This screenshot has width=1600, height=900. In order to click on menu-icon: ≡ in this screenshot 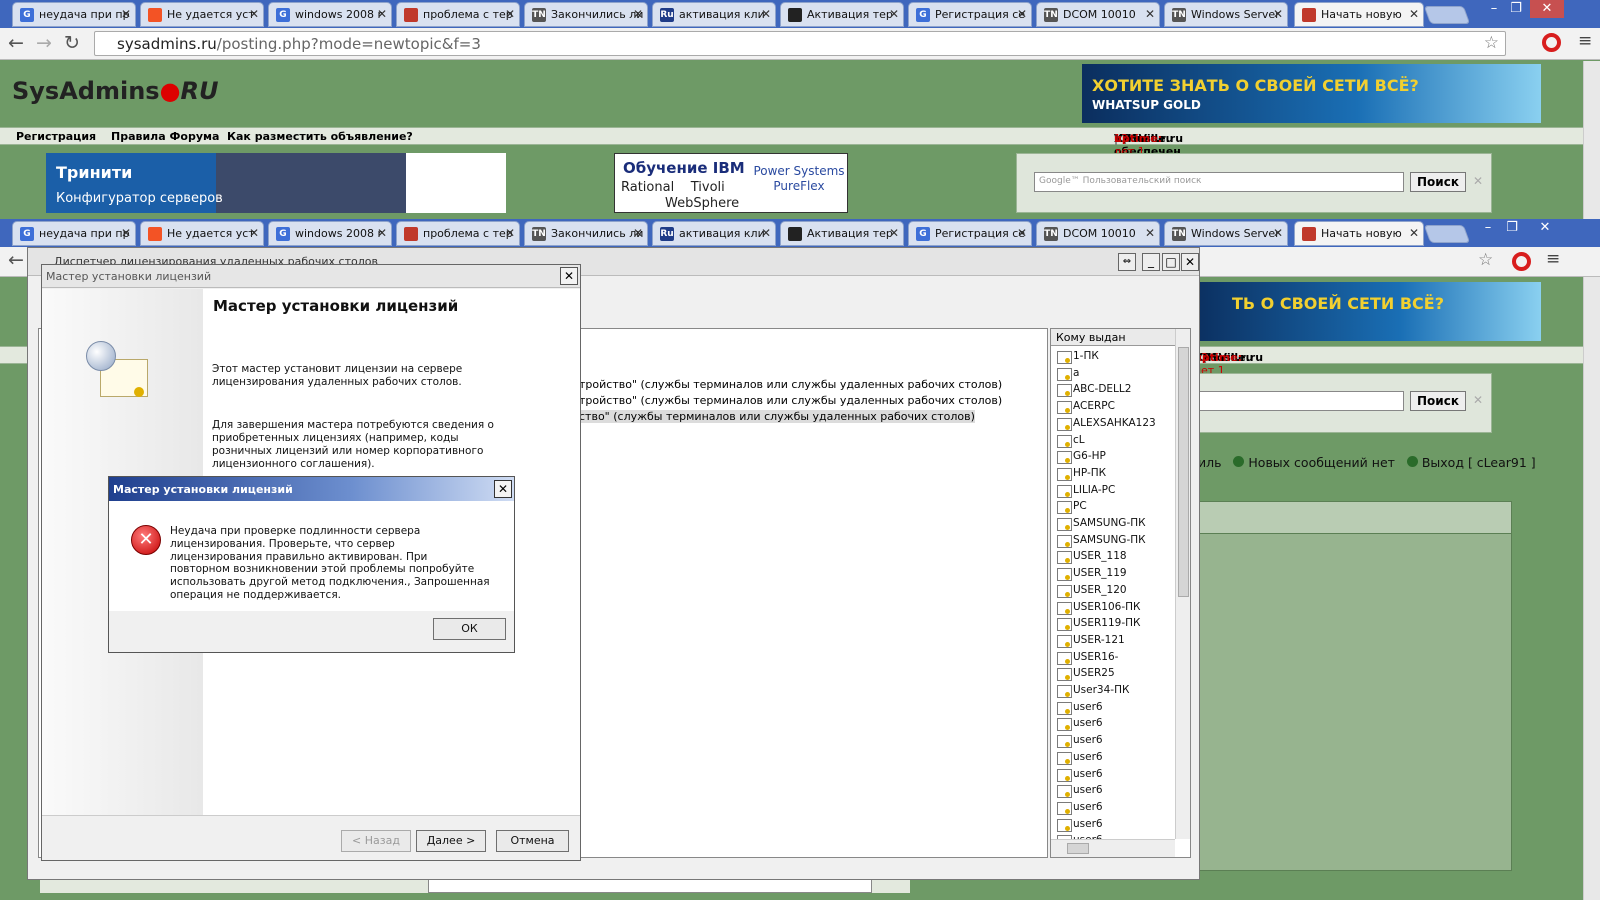, I will do `click(1585, 41)`.